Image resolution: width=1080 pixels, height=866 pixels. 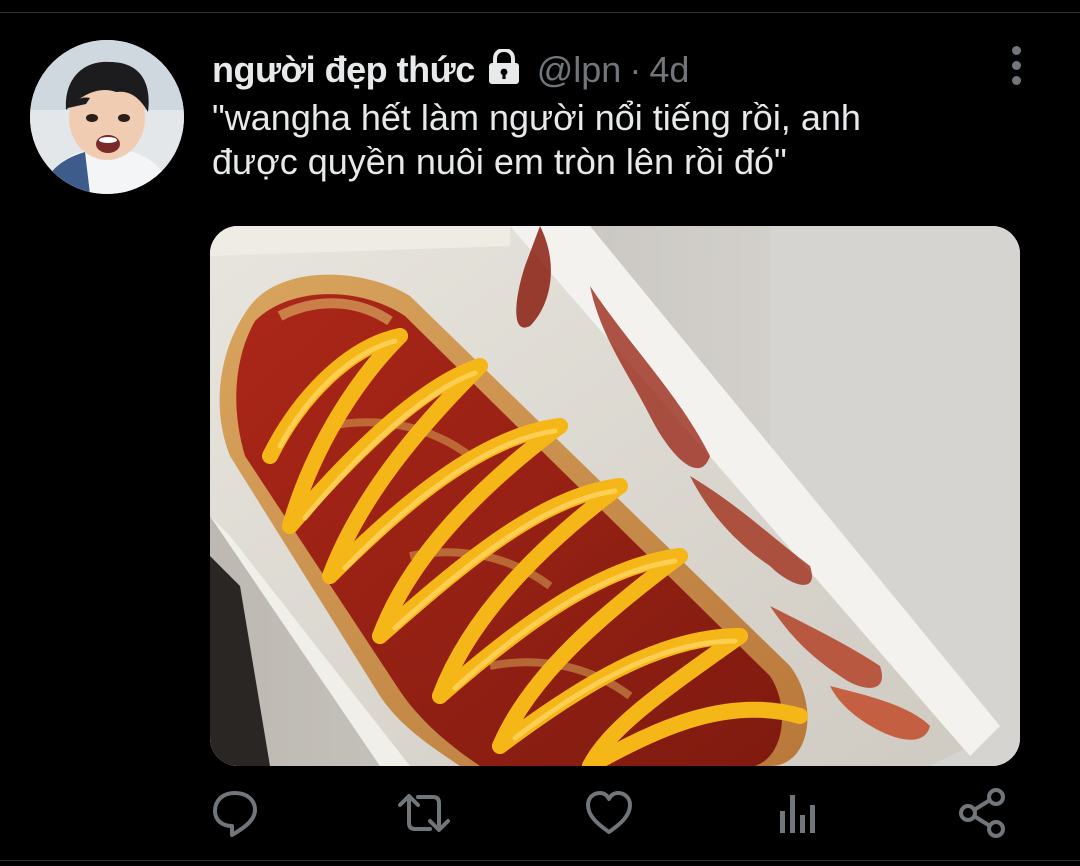 What do you see at coordinates (536, 117) in the screenshot?
I see `tweet-text-line: "wangha hết làm người nổi tiếng rồi, anh` at bounding box center [536, 117].